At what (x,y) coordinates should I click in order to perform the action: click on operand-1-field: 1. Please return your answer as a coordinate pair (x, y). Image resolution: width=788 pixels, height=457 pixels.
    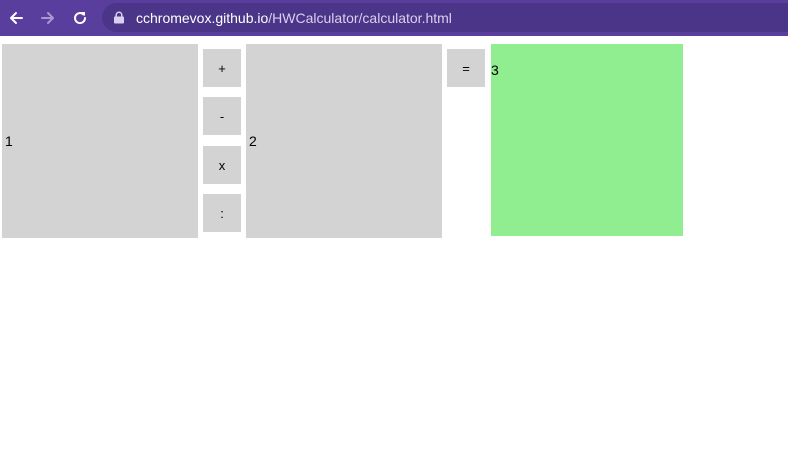
    Looking at the image, I should click on (100, 141).